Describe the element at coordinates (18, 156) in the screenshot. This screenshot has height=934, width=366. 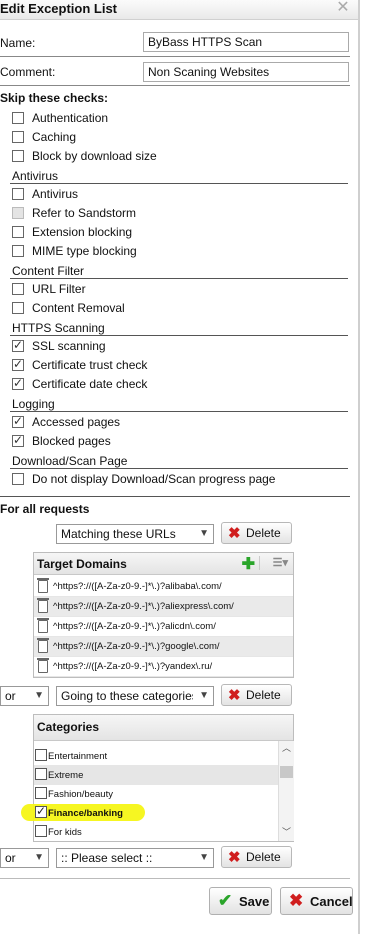
I see `download-size-checkbox` at that location.